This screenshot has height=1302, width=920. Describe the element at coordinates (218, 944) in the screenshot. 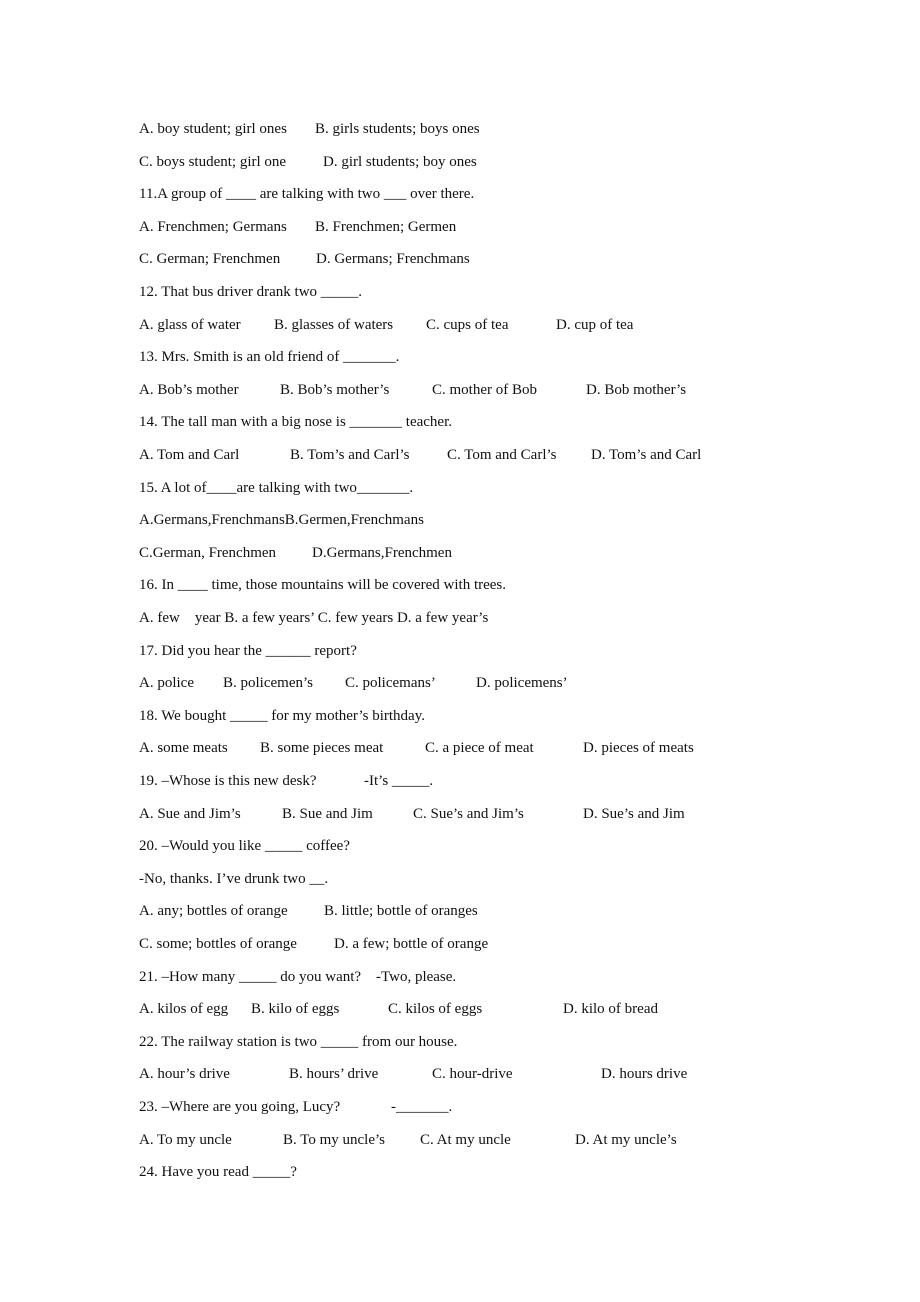

I see `answer-option: C. some; bottles of orange` at that location.